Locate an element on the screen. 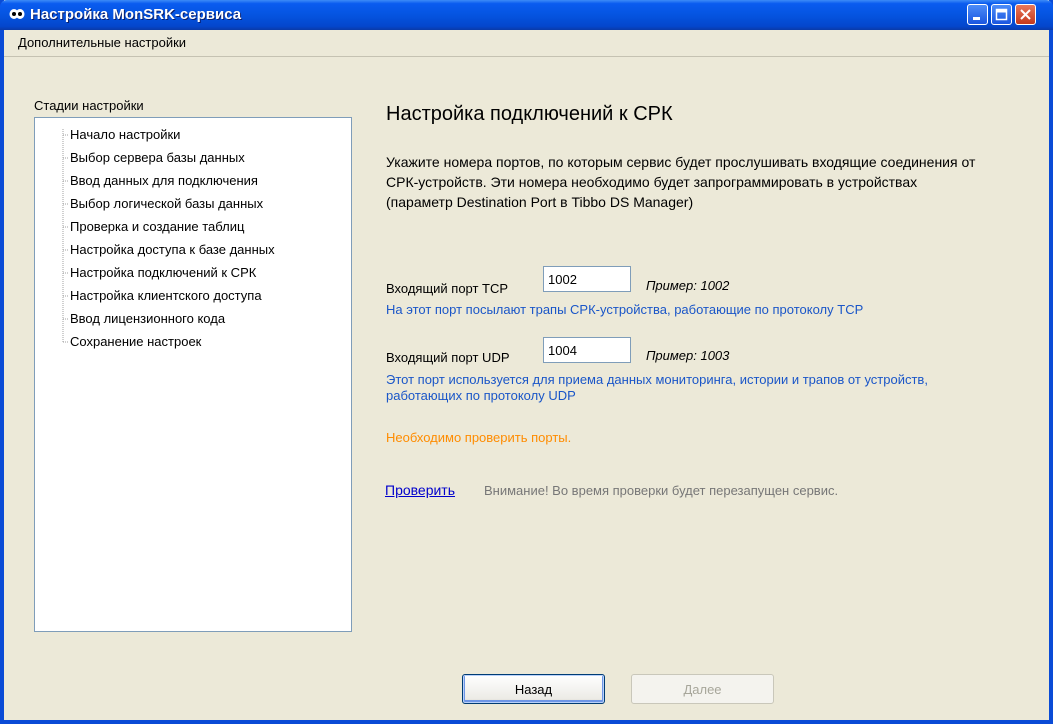  udp-port-label: Входящий порт UDP is located at coordinates (448, 357).